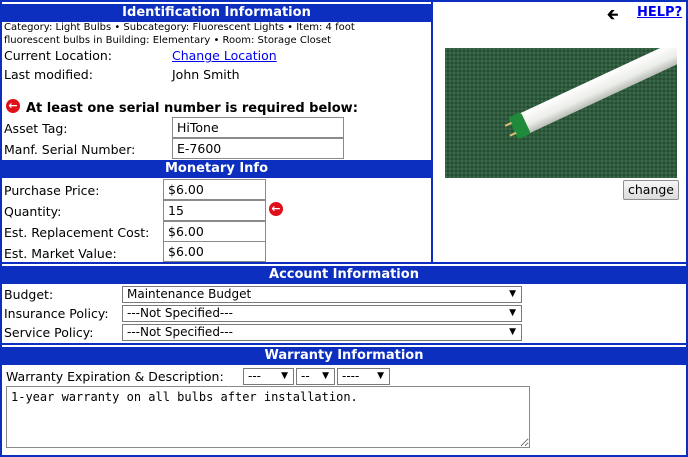 This screenshot has width=688, height=457. I want to click on day-selected-value: --, so click(305, 376).